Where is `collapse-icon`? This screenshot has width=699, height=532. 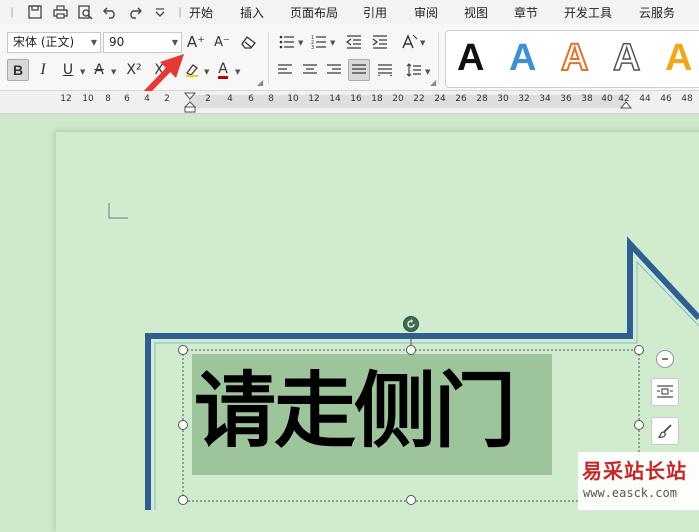
collapse-icon is located at coordinates (665, 359).